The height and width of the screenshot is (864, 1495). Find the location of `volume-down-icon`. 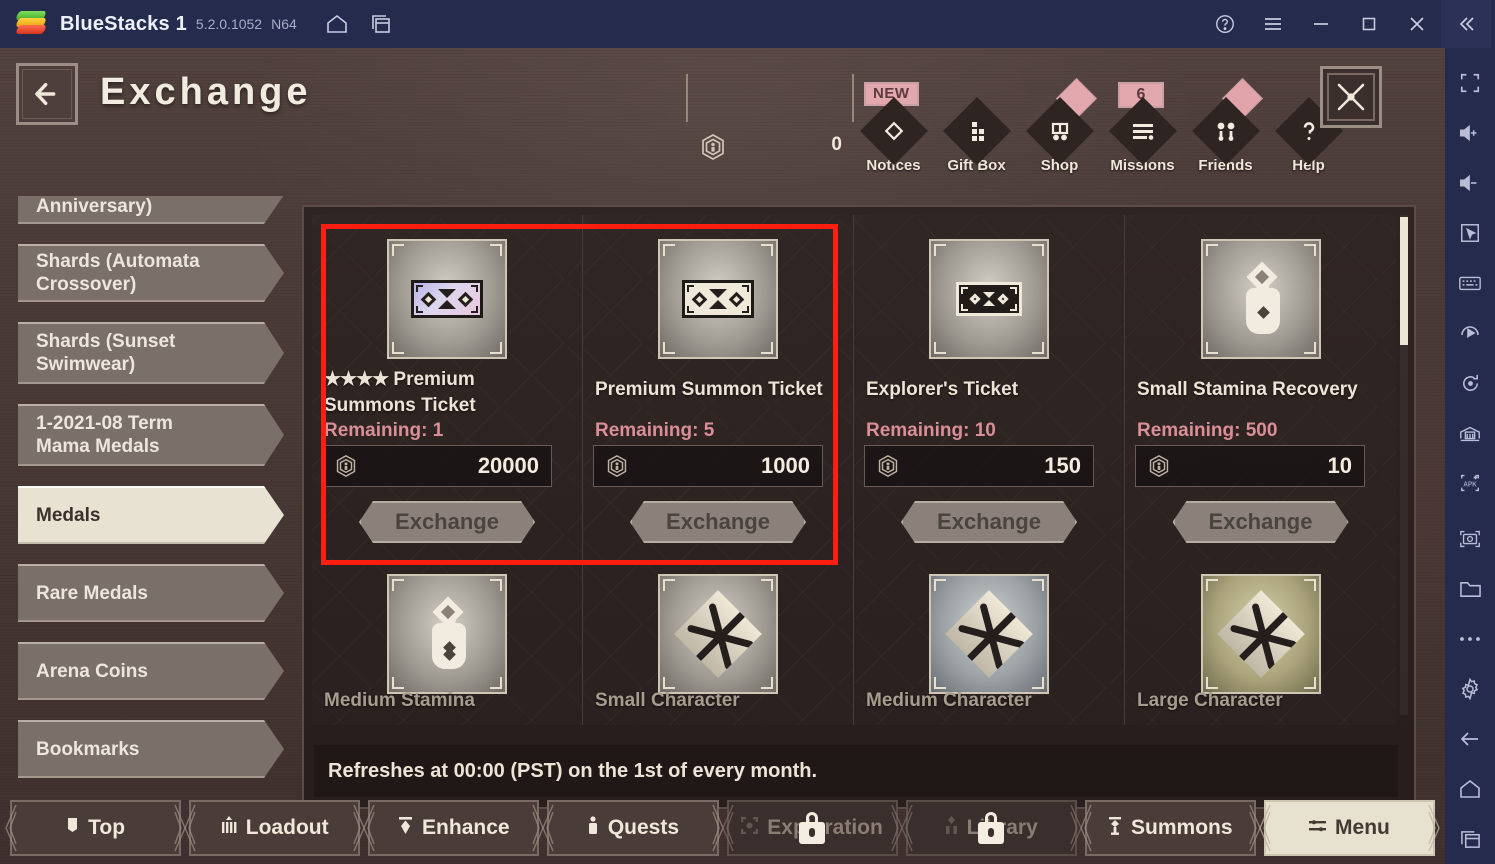

volume-down-icon is located at coordinates (1470, 183).